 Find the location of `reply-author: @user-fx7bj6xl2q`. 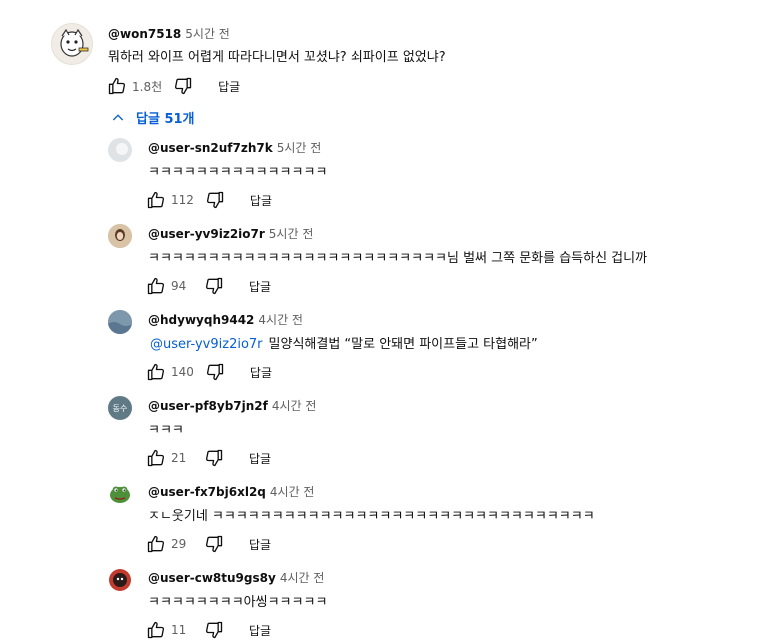

reply-author: @user-fx7bj6xl2q is located at coordinates (207, 492).